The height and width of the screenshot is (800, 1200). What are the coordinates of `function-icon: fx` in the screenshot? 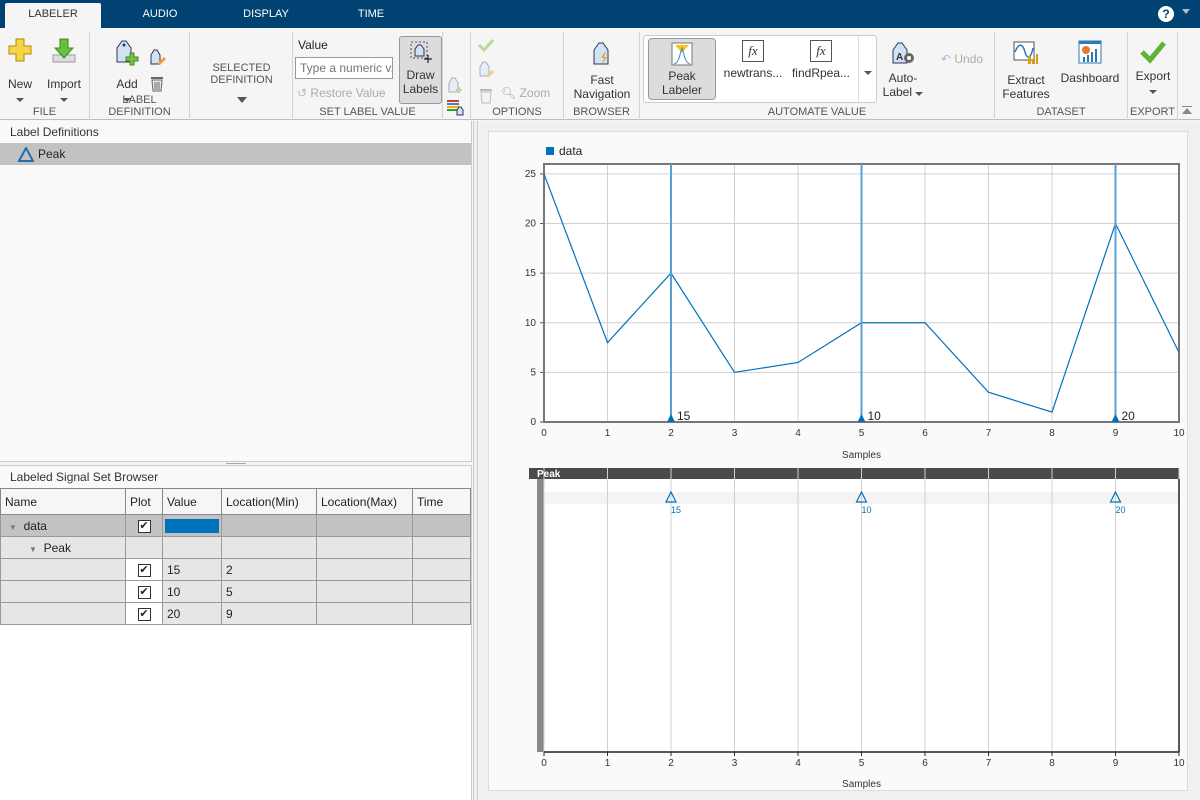 It's located at (821, 51).